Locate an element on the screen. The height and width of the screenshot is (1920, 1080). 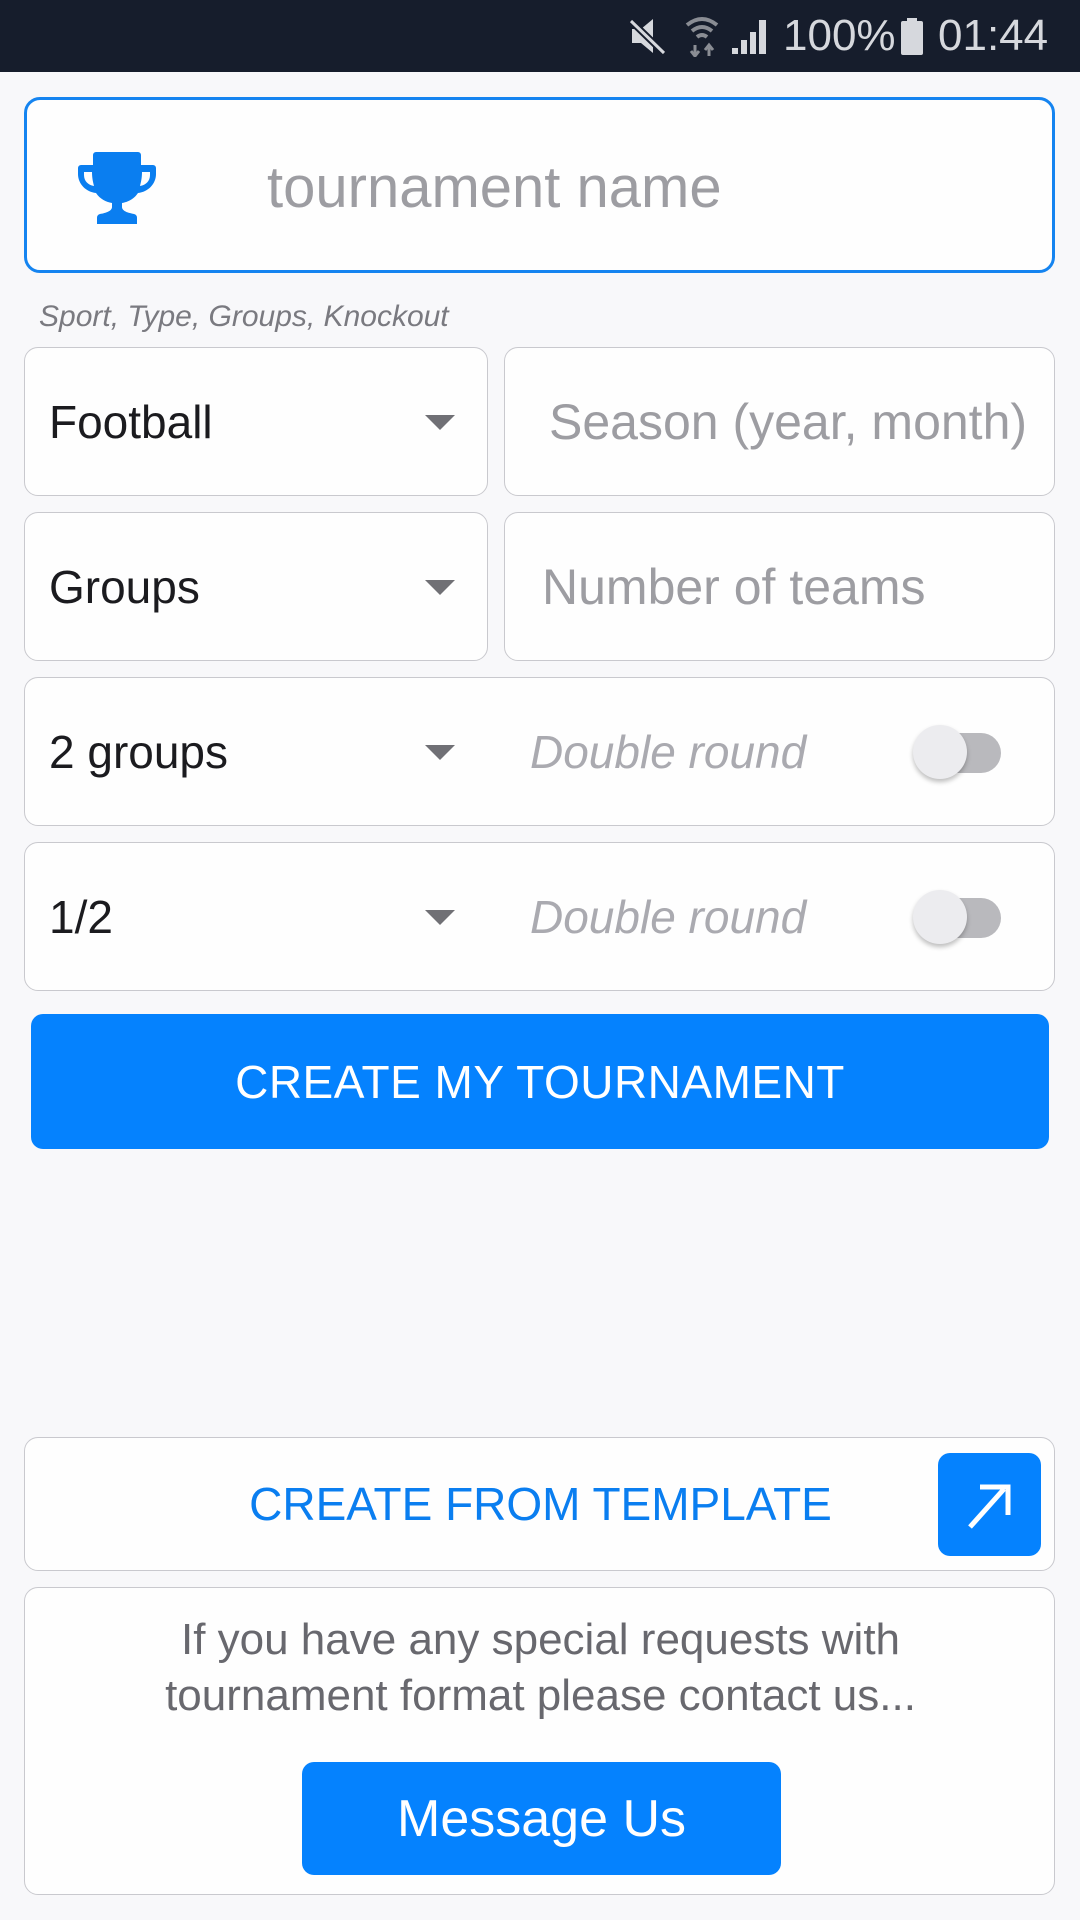
season-placeholder: Season (year, month) is located at coordinates (788, 421).